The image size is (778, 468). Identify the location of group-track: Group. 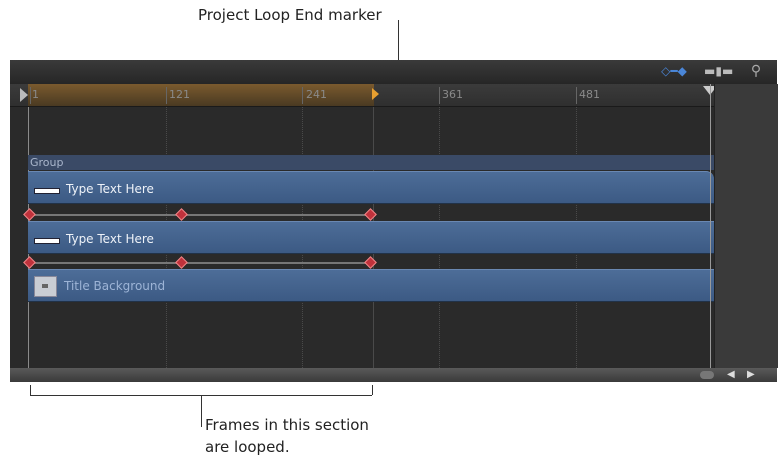
(371, 162).